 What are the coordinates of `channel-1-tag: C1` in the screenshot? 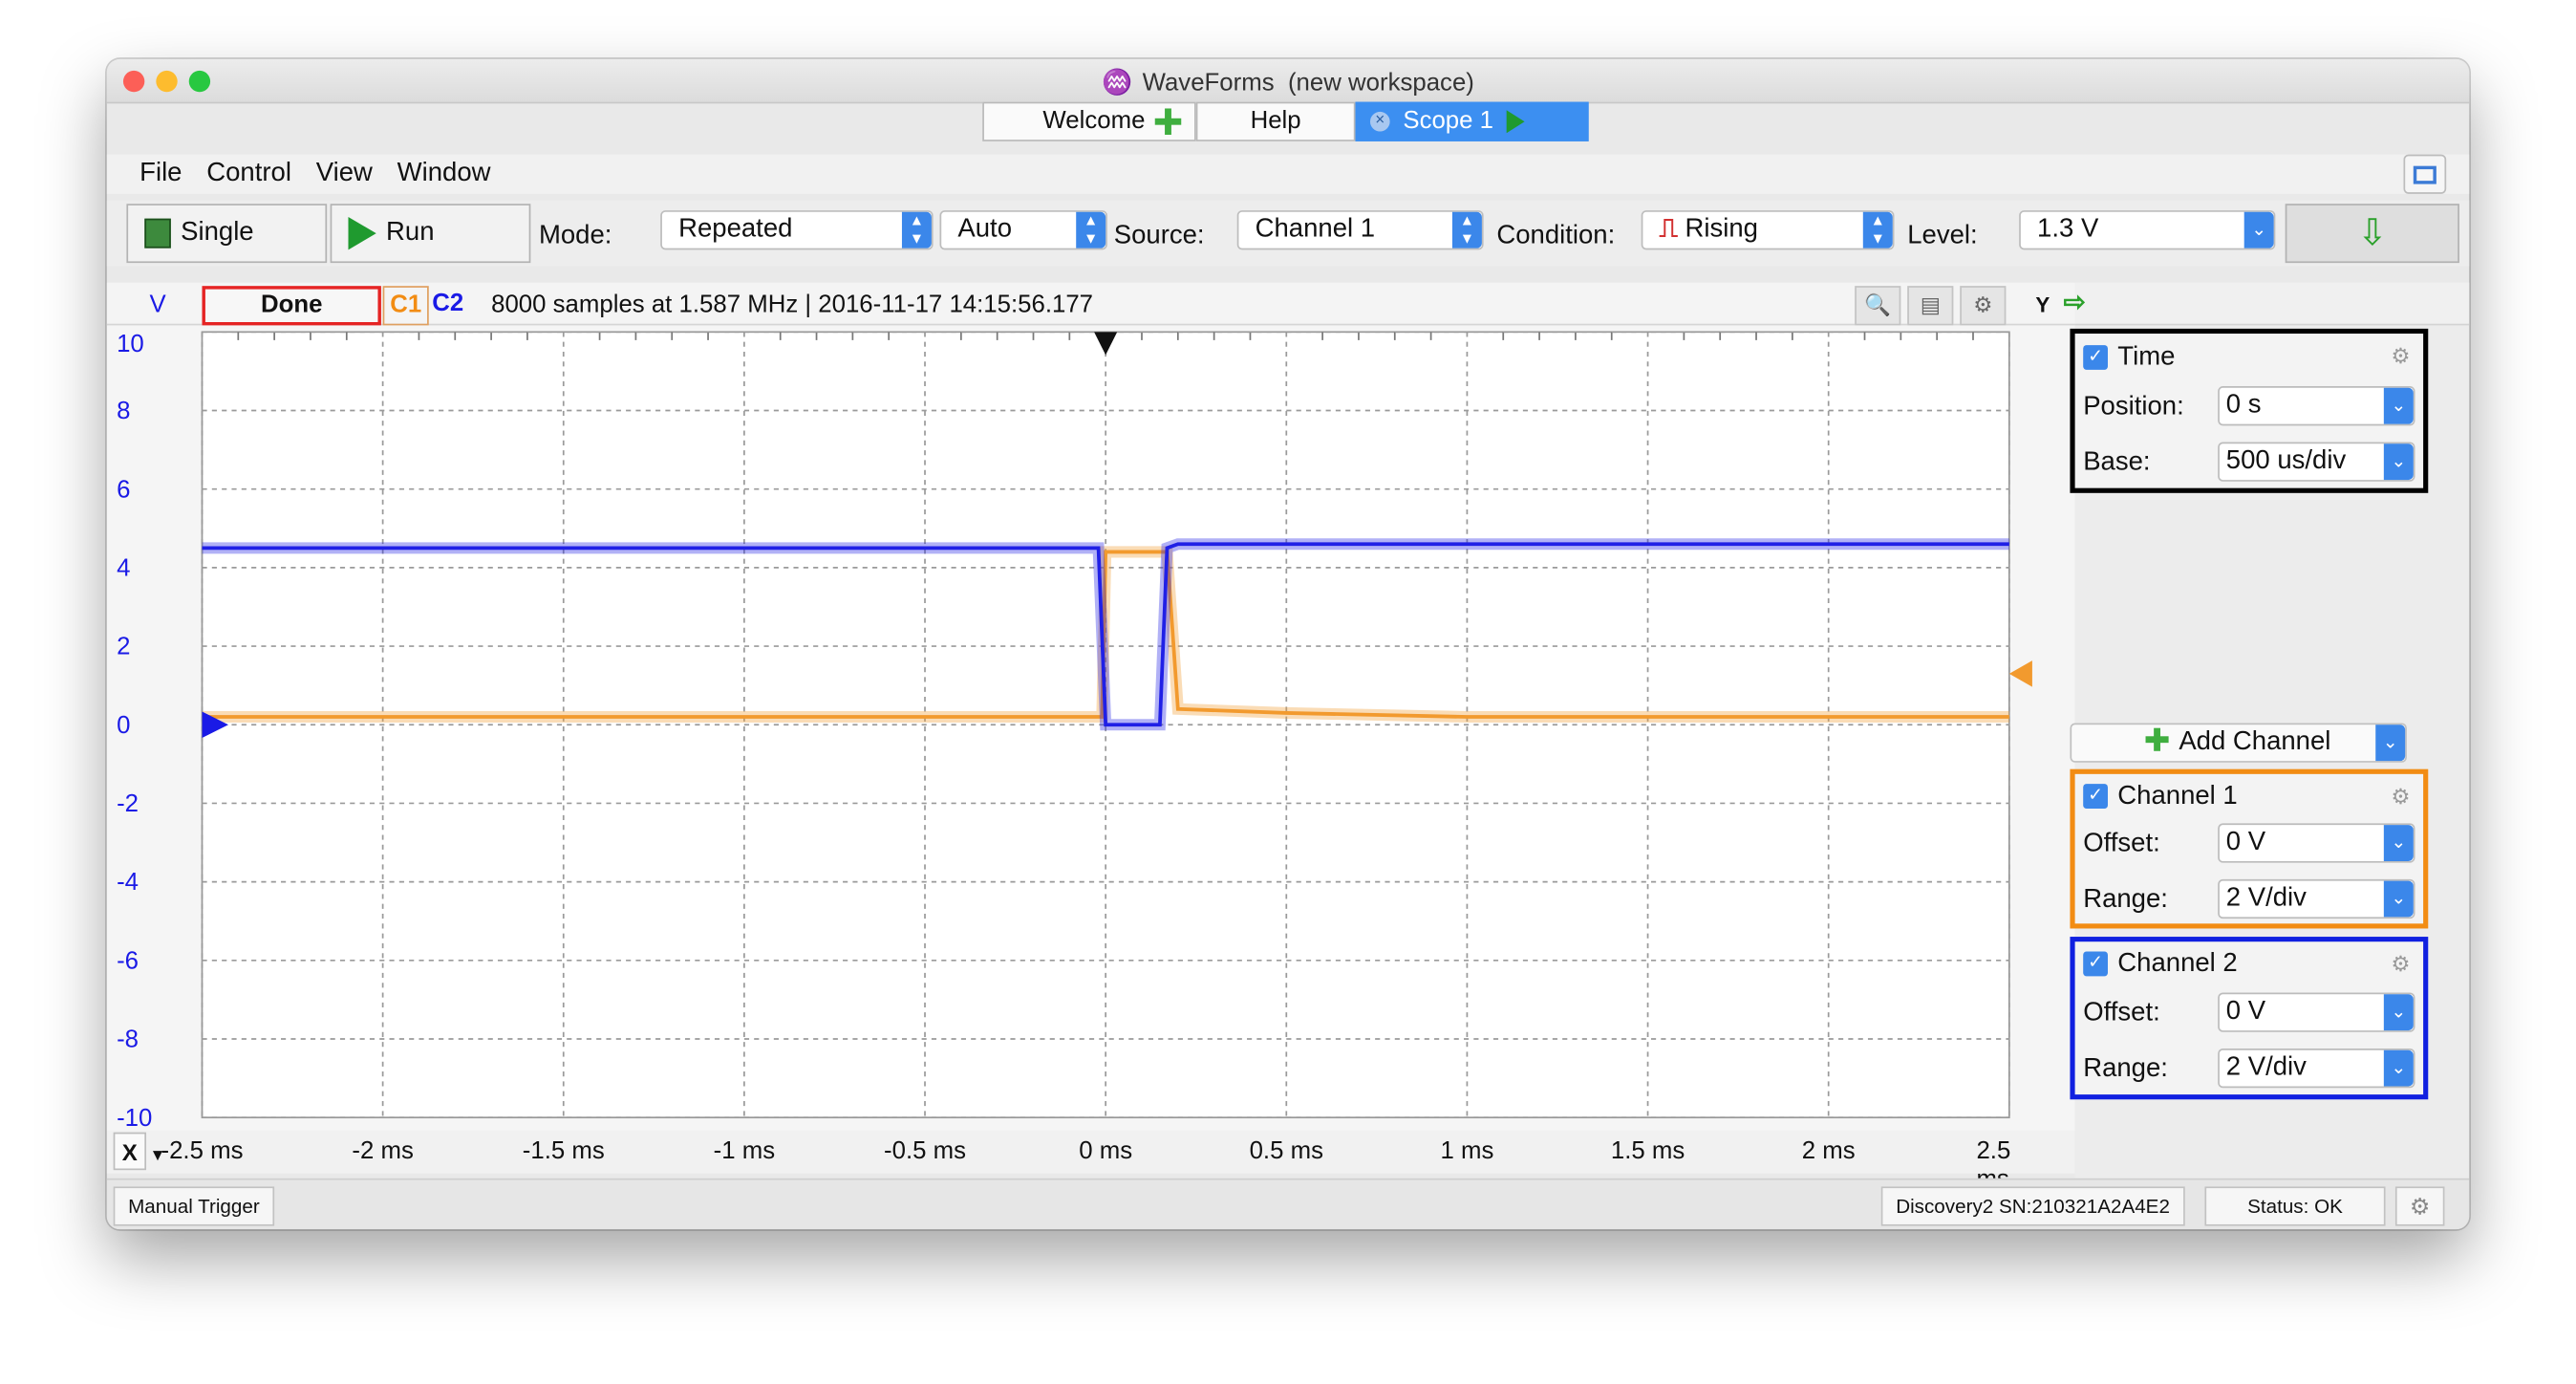 It's located at (405, 306).